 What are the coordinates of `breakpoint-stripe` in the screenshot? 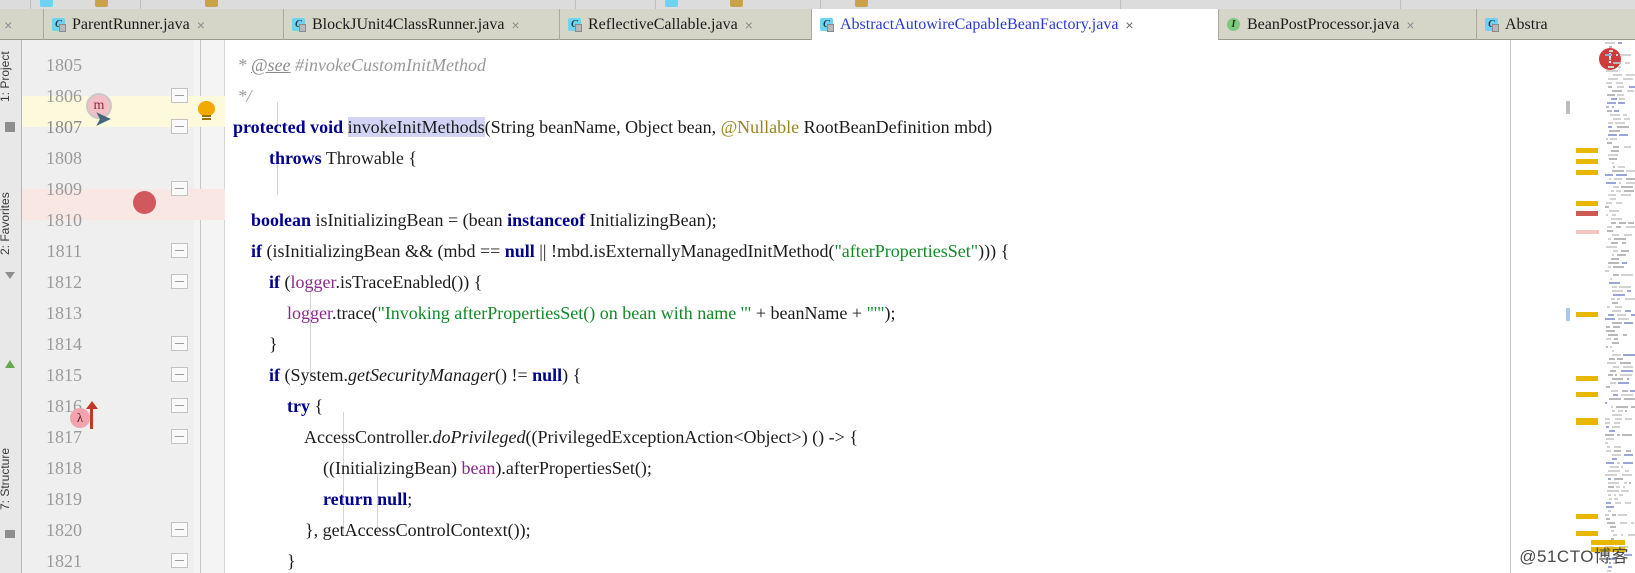 It's located at (1587, 232).